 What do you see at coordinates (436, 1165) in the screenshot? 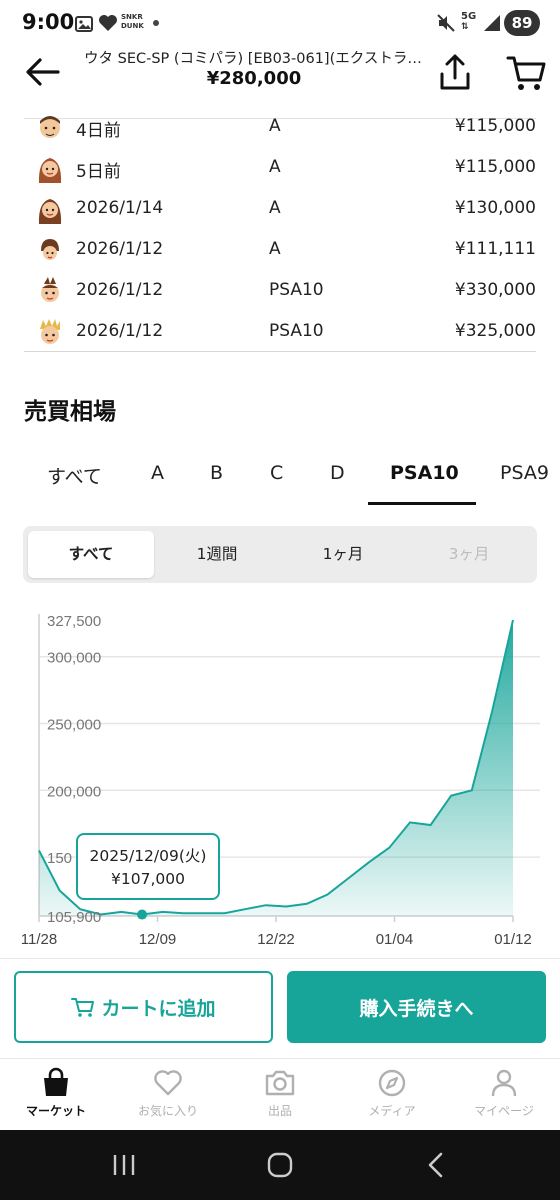
I see `back-icon` at bounding box center [436, 1165].